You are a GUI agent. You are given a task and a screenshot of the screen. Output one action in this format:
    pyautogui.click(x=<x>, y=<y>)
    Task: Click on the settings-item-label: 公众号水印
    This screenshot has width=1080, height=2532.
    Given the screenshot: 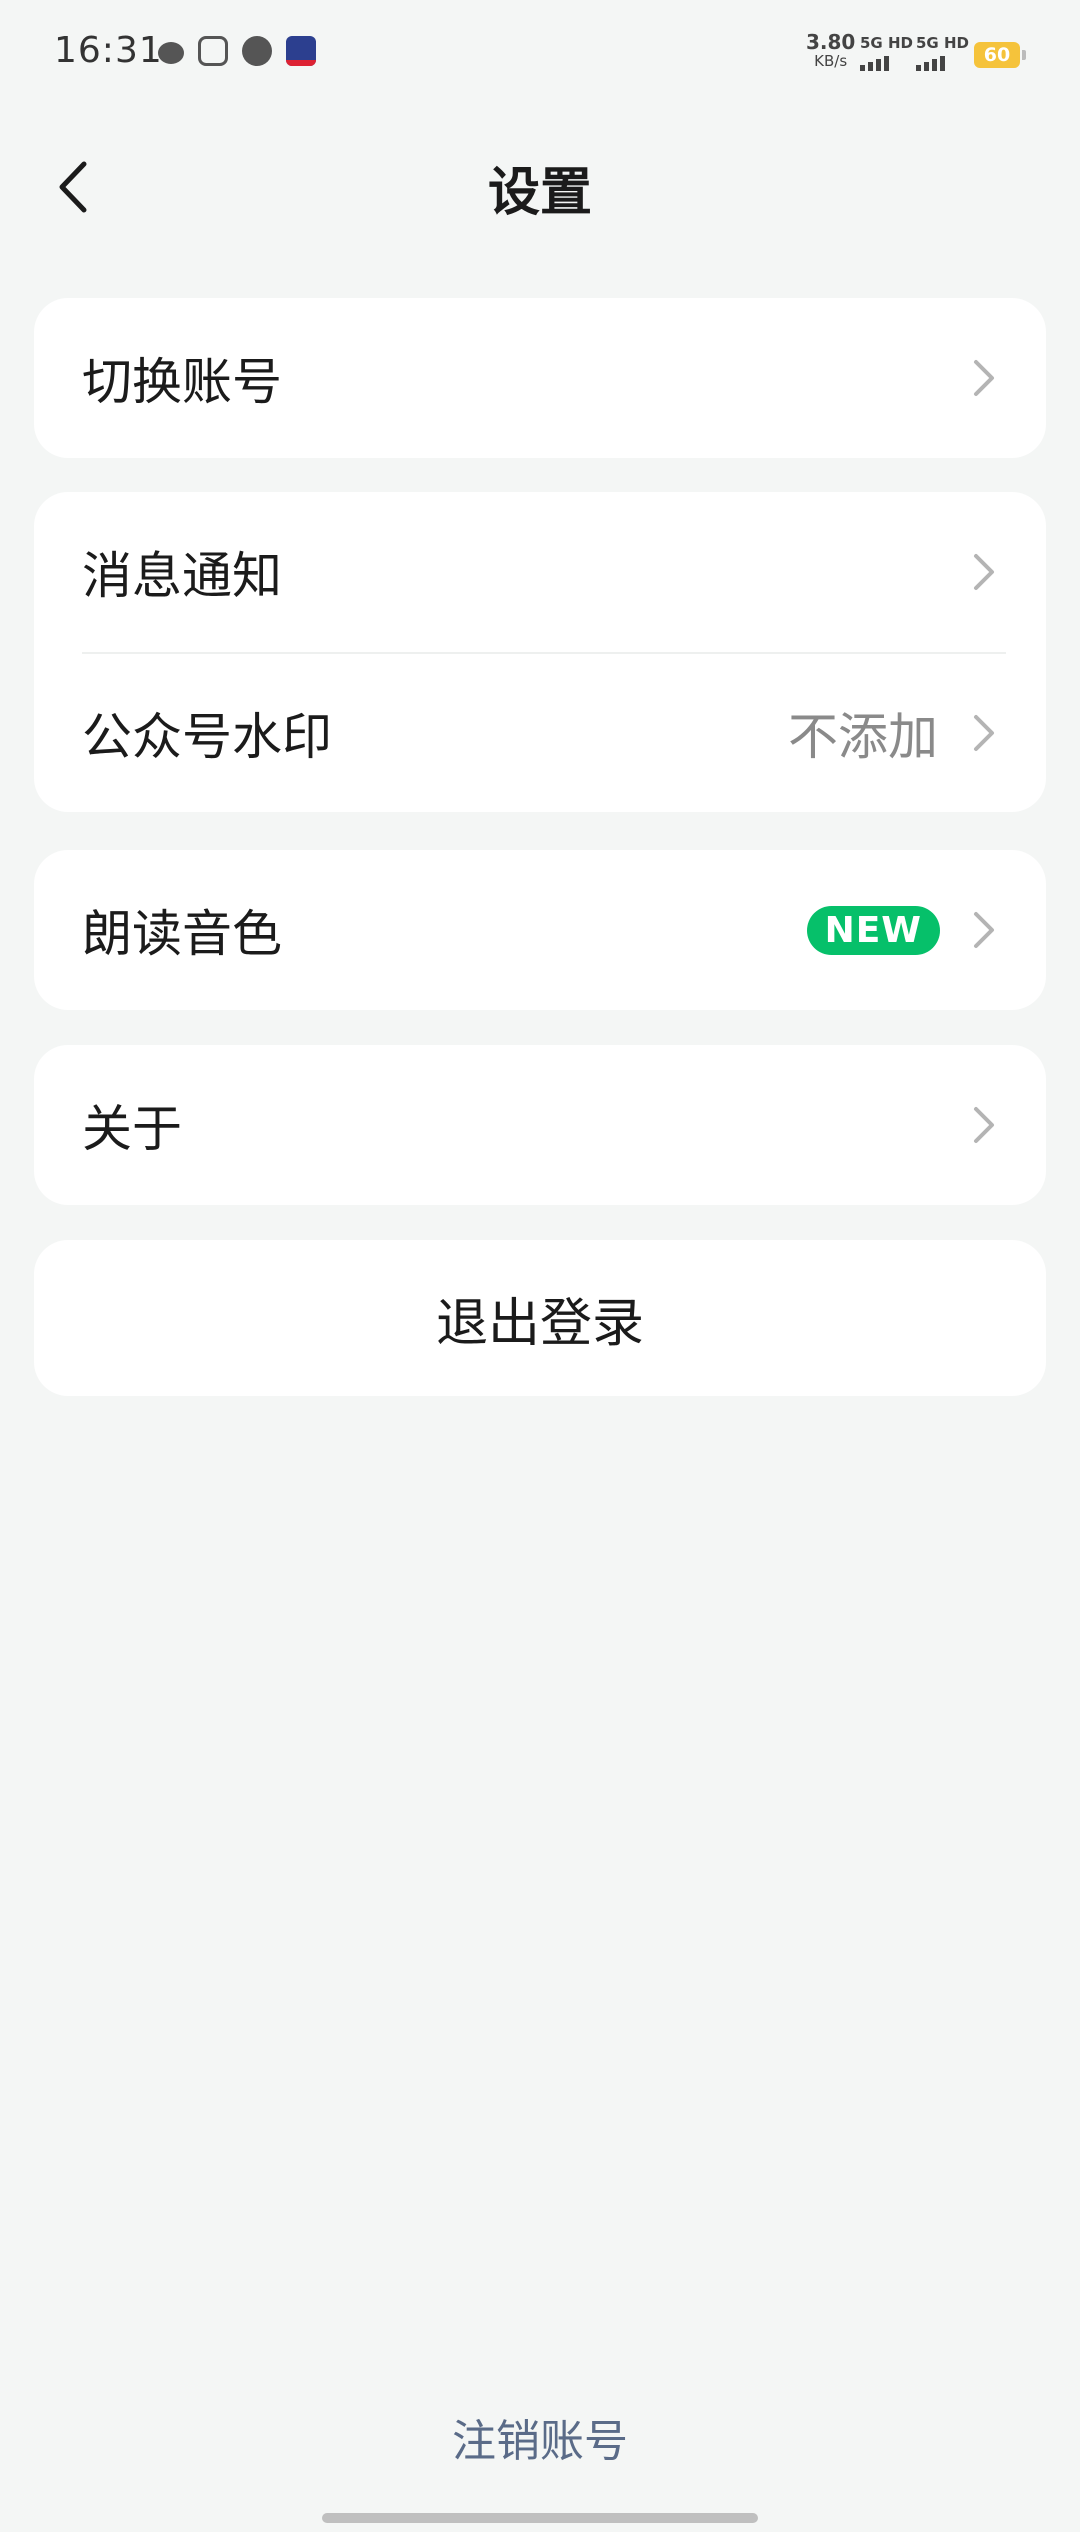 What is the action you would take?
    pyautogui.click(x=207, y=737)
    